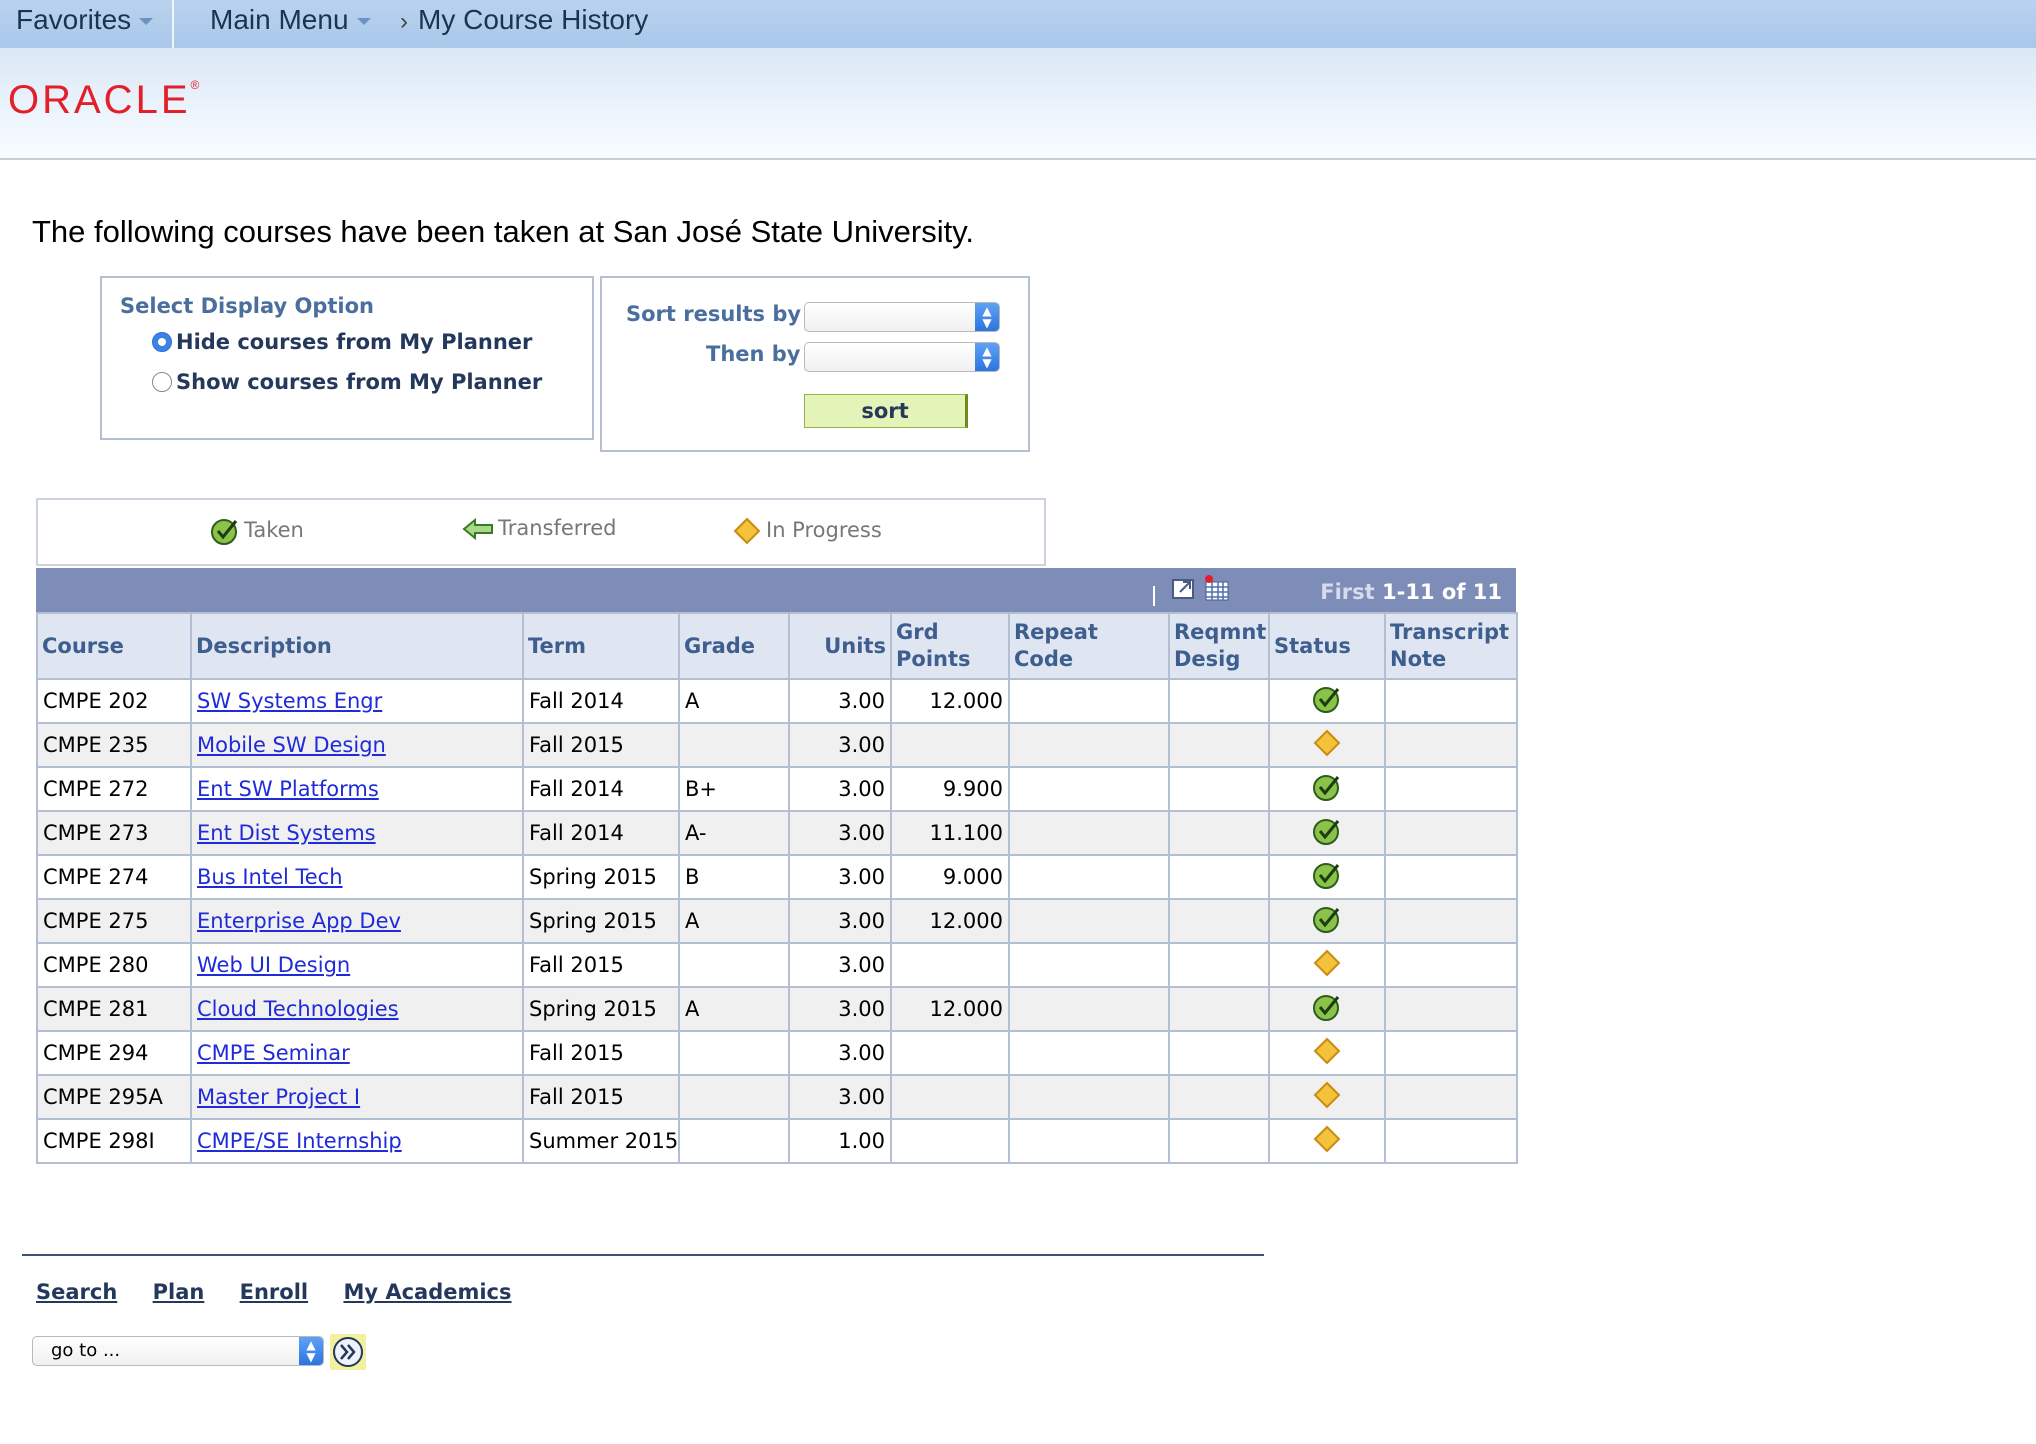 This screenshot has height=1444, width=2036. Describe the element at coordinates (114, 833) in the screenshot. I see `cell-course: CMPE 273` at that location.